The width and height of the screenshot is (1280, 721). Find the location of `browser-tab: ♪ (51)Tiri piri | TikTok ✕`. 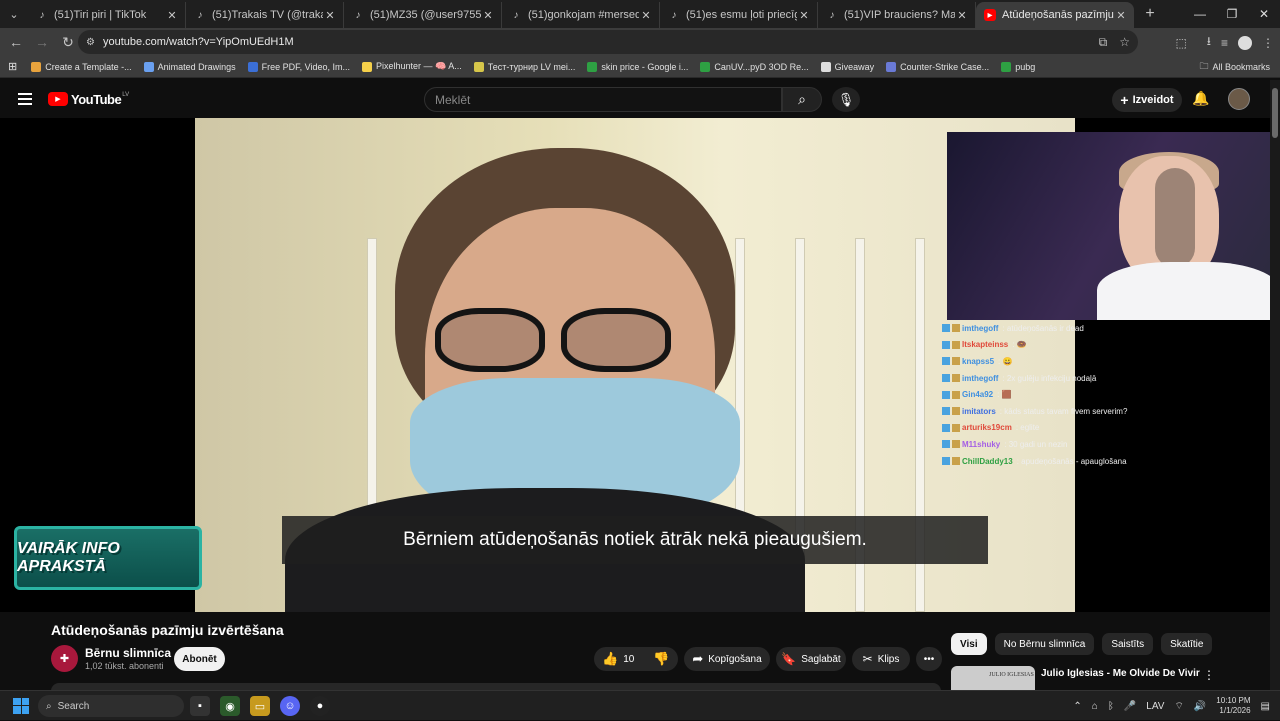

browser-tab: ♪ (51)Tiri piri | TikTok ✕ is located at coordinates (107, 15).